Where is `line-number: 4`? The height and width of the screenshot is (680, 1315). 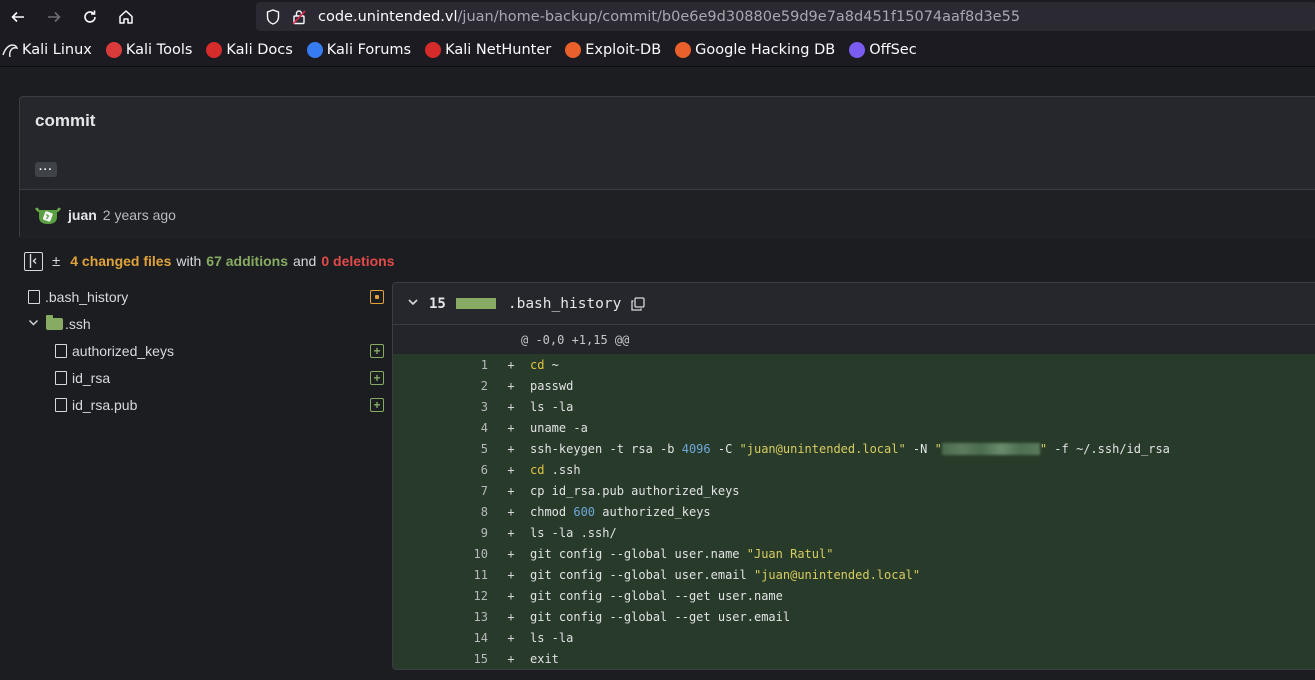
line-number: 4 is located at coordinates (440, 428).